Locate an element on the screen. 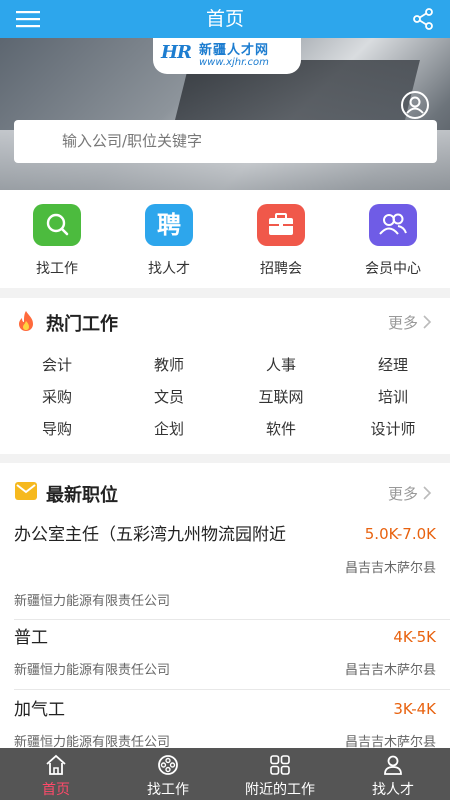 The height and width of the screenshot is (800, 450). hot-job-tag: 互联网 is located at coordinates (281, 396).